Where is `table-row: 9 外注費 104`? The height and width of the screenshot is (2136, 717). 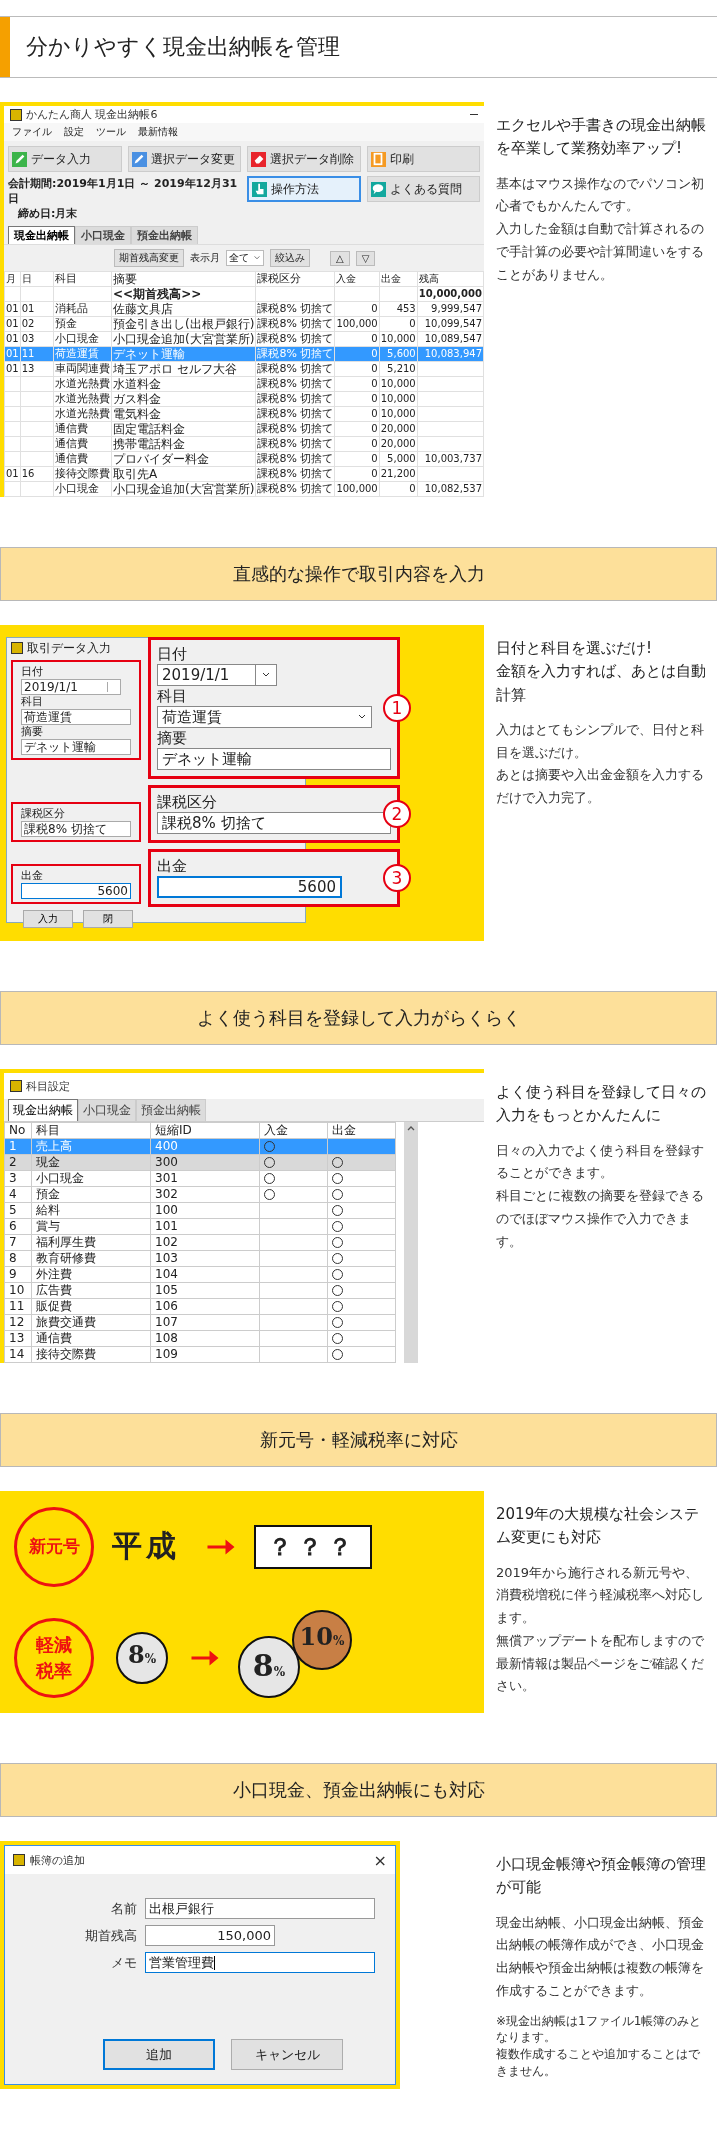 table-row: 9 外注費 104 is located at coordinates (200, 1274).